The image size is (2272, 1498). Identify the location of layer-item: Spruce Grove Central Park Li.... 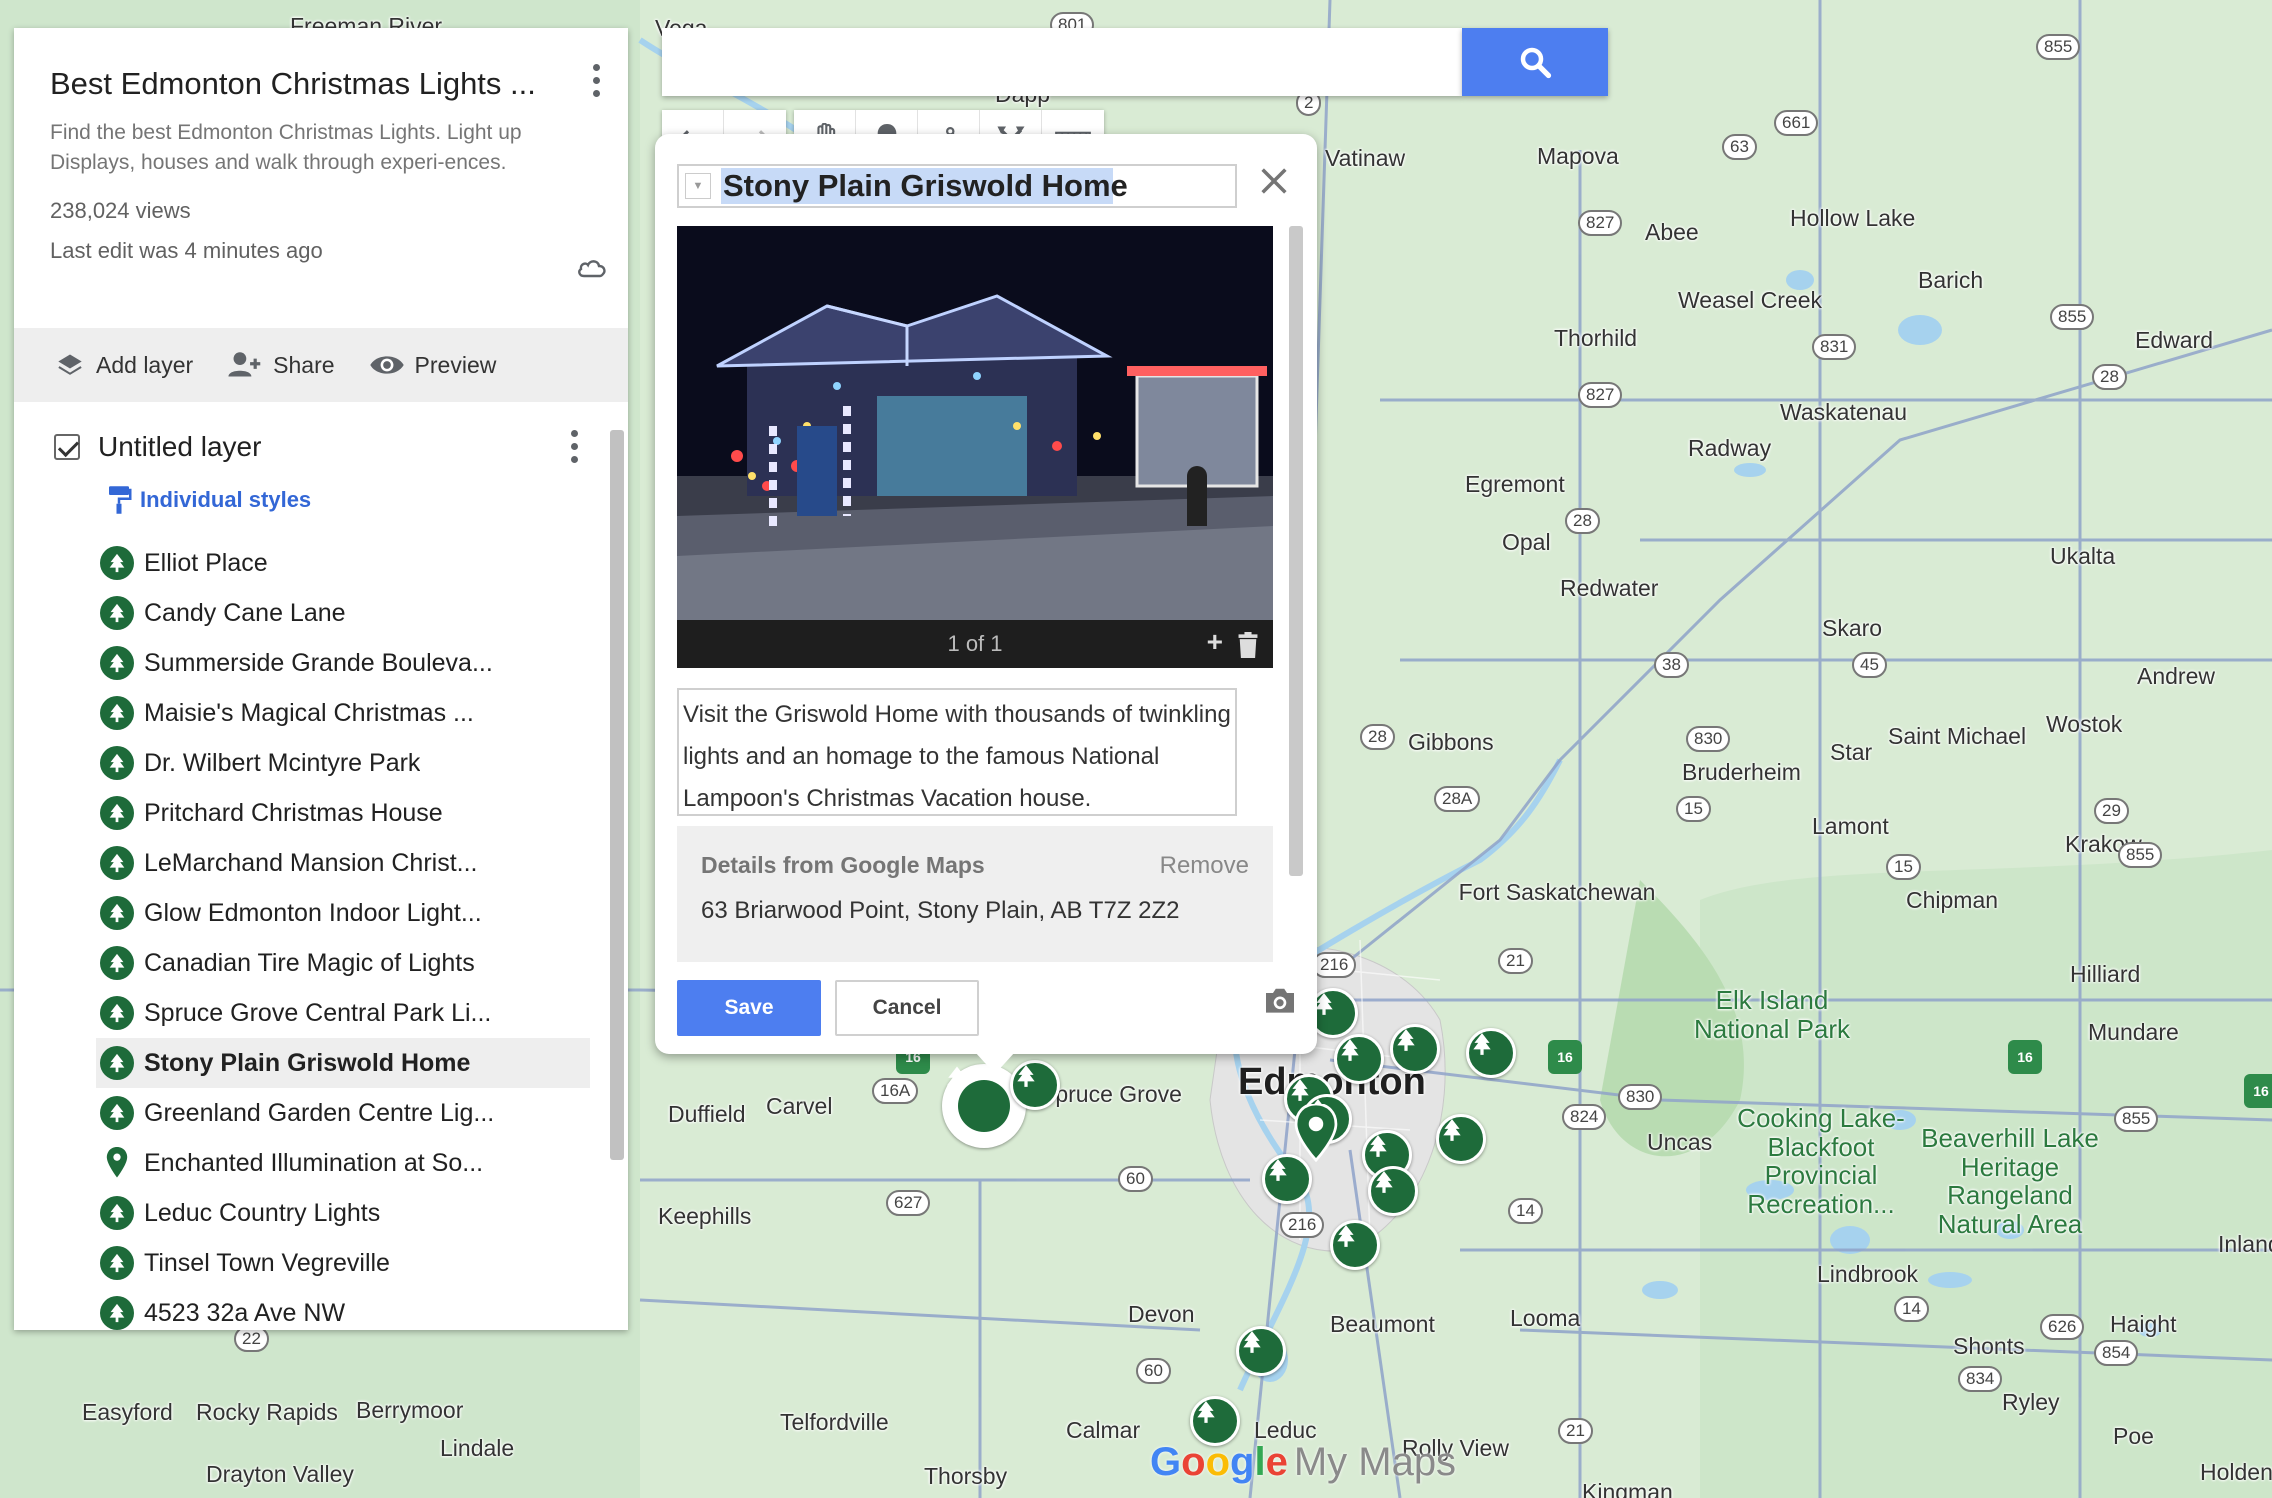
(309, 1013).